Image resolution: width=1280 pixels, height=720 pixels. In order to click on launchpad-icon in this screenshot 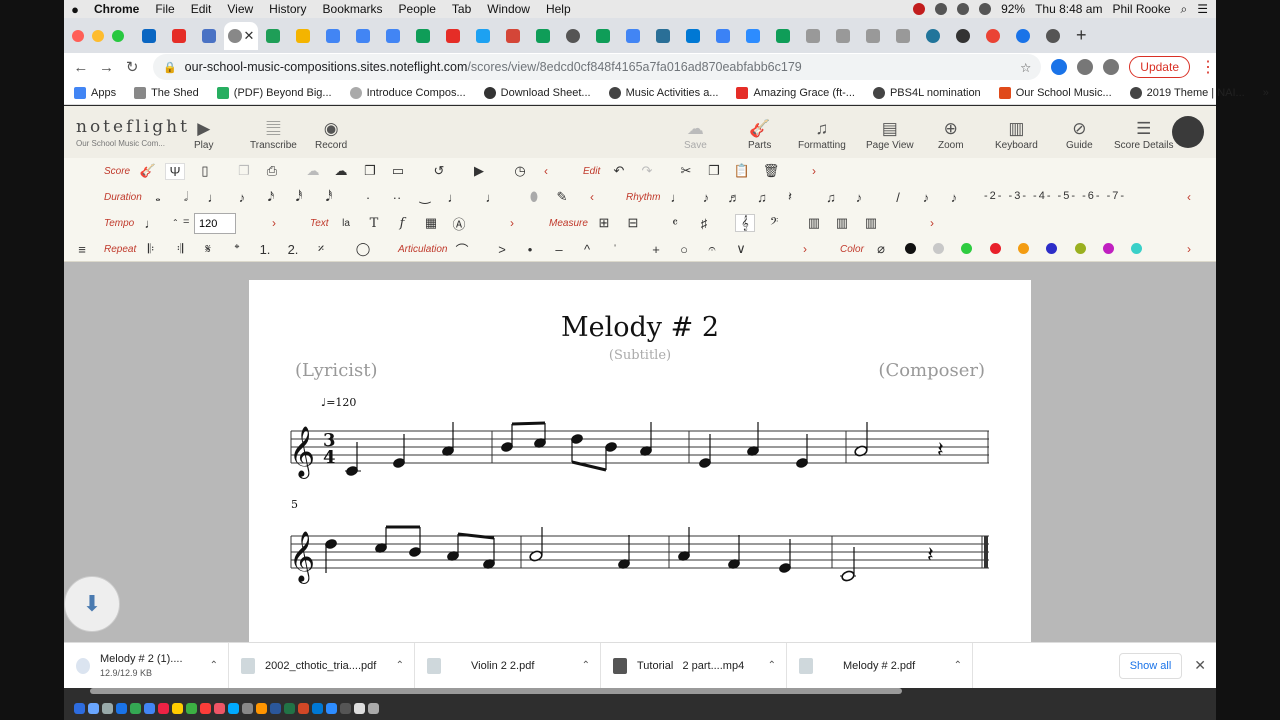, I will do `click(107, 708)`.